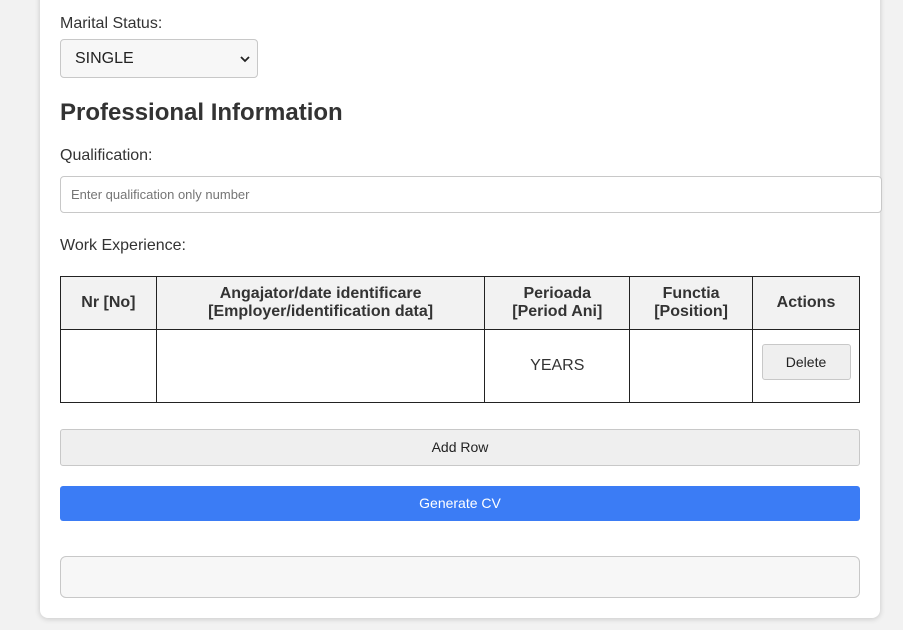 The width and height of the screenshot is (903, 630). I want to click on header-actions: Actions, so click(806, 303).